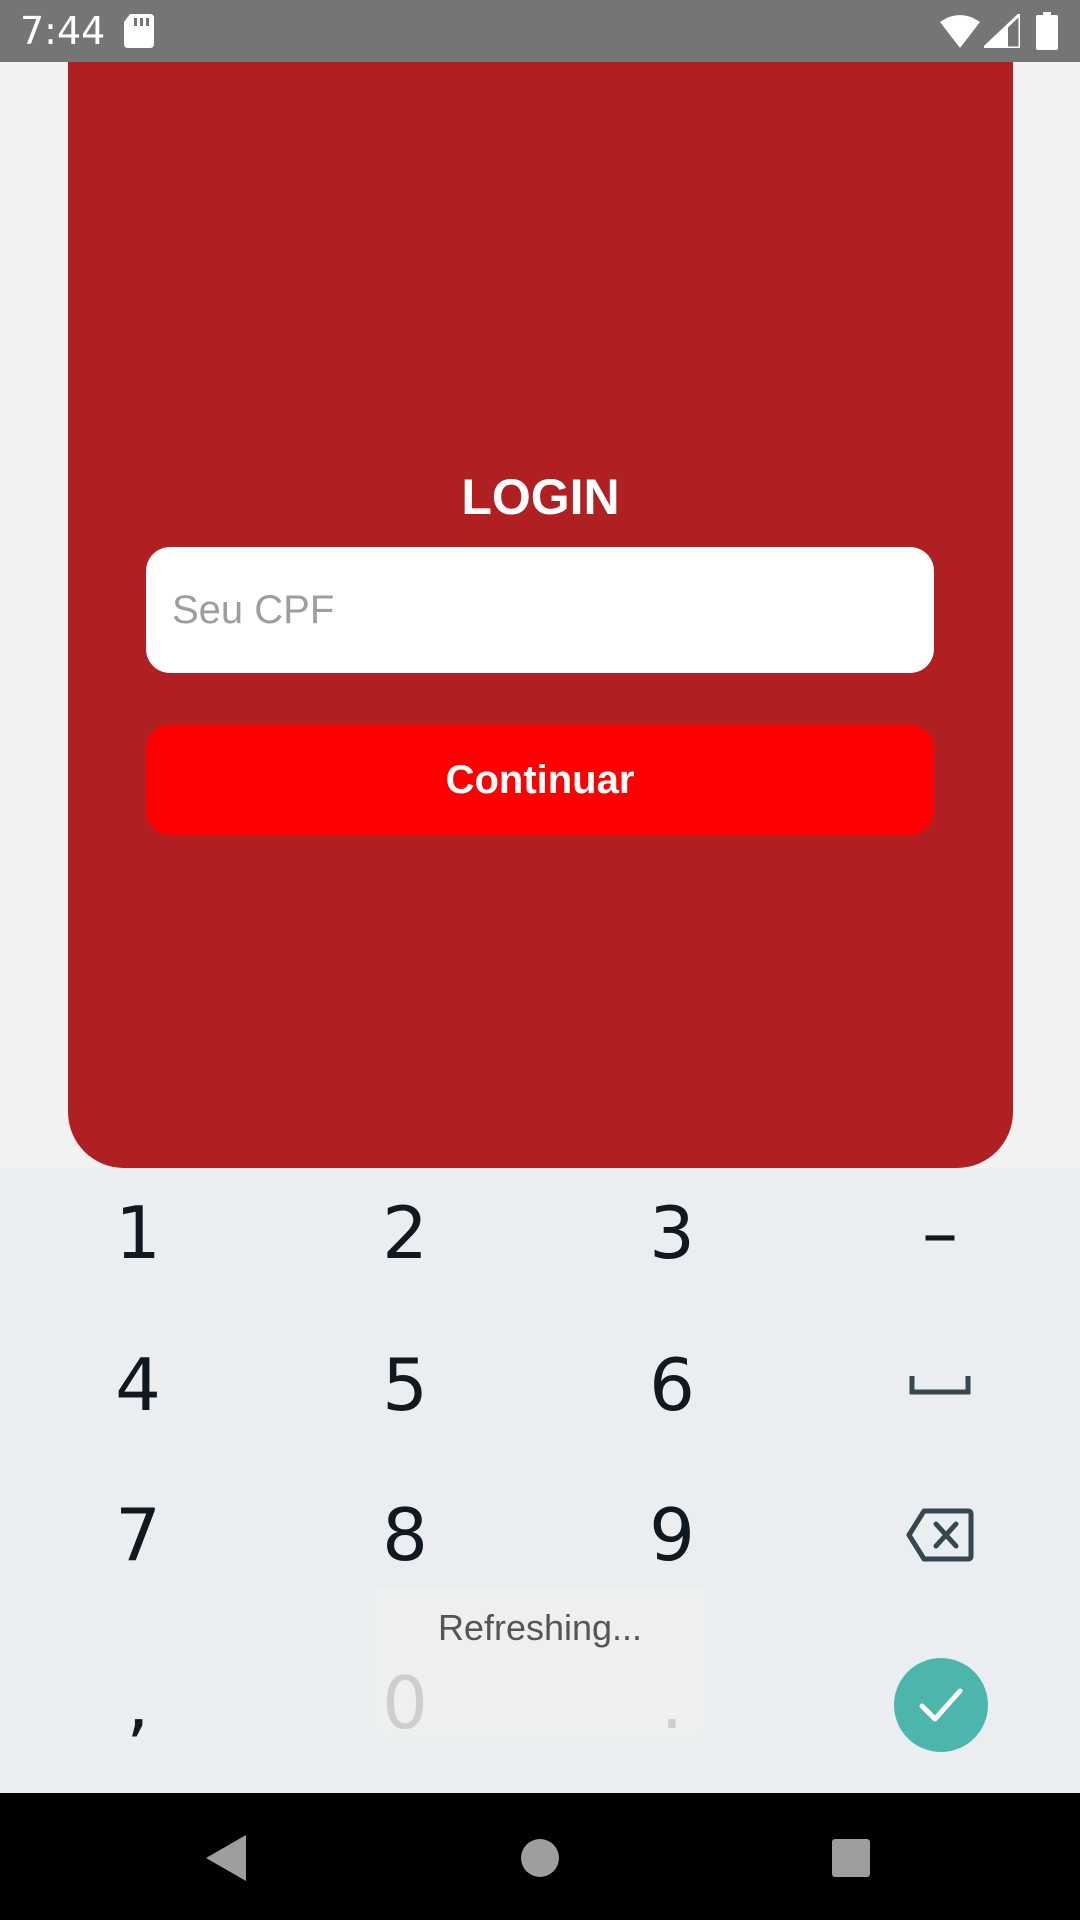 This screenshot has width=1080, height=1920. What do you see at coordinates (960, 31) in the screenshot?
I see `wifi-icon` at bounding box center [960, 31].